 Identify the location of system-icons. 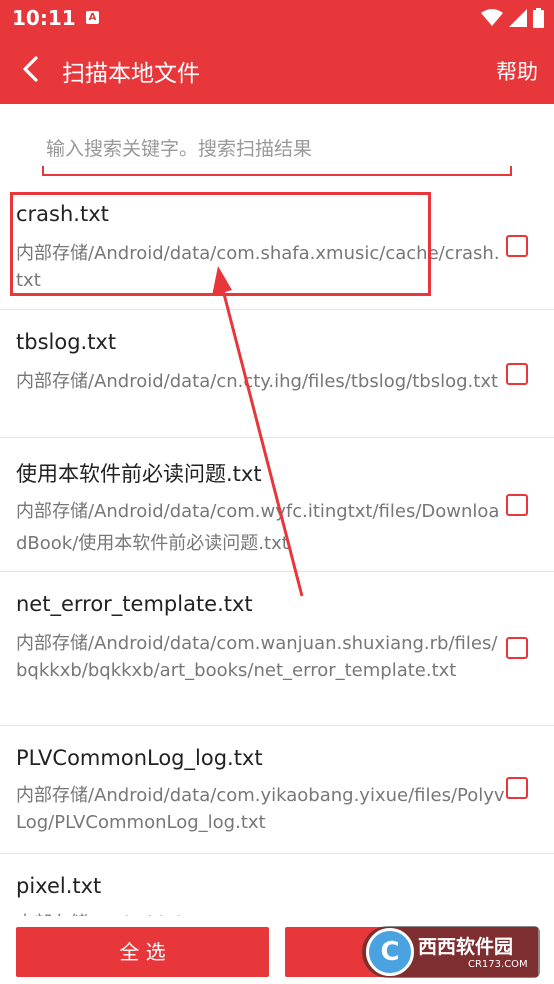
(512, 18).